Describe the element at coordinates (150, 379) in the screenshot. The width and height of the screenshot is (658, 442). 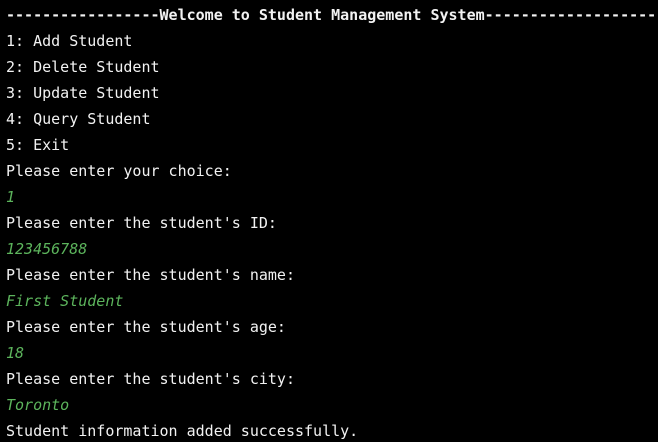
I see `city-prompt: Please enter the student's city:` at that location.